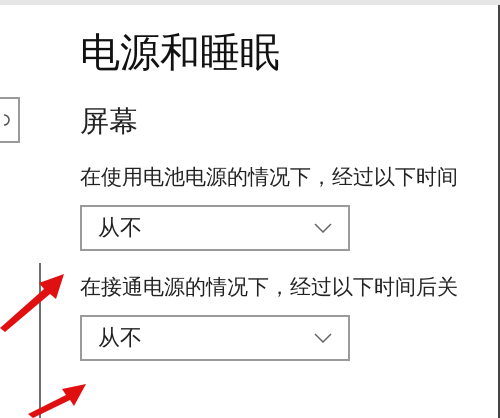  I want to click on search-icon, so click(7, 120).